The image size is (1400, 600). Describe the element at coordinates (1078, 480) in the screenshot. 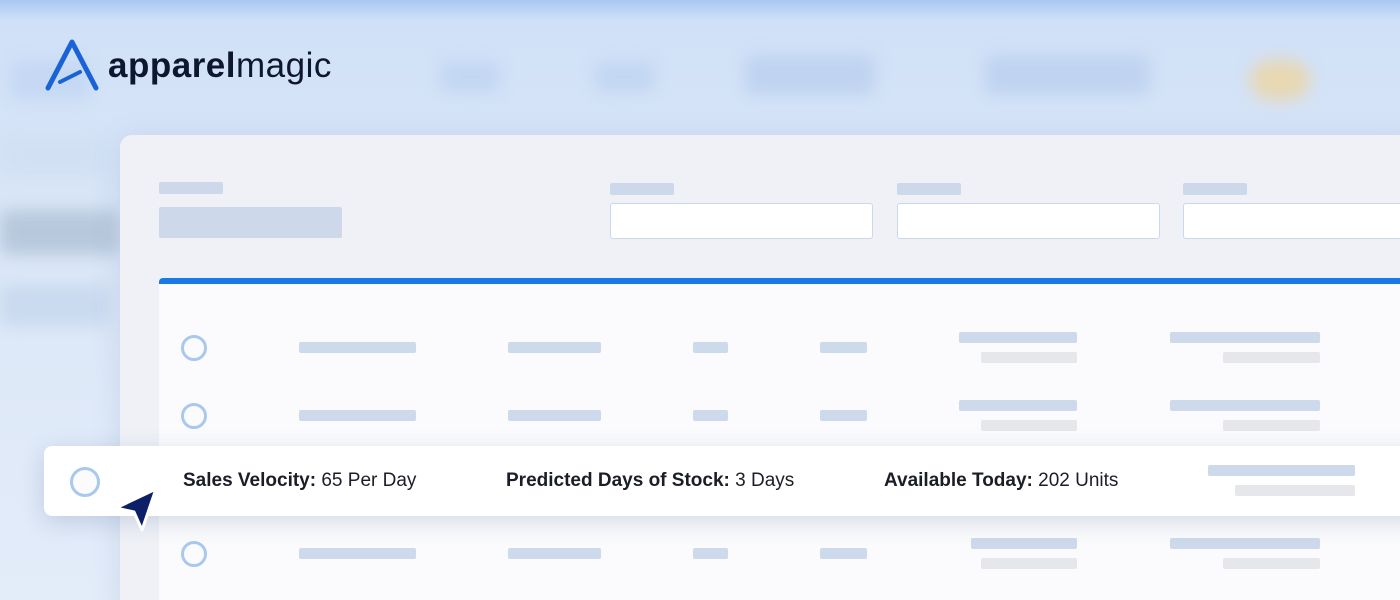

I see `metric-value: 202 Units` at that location.